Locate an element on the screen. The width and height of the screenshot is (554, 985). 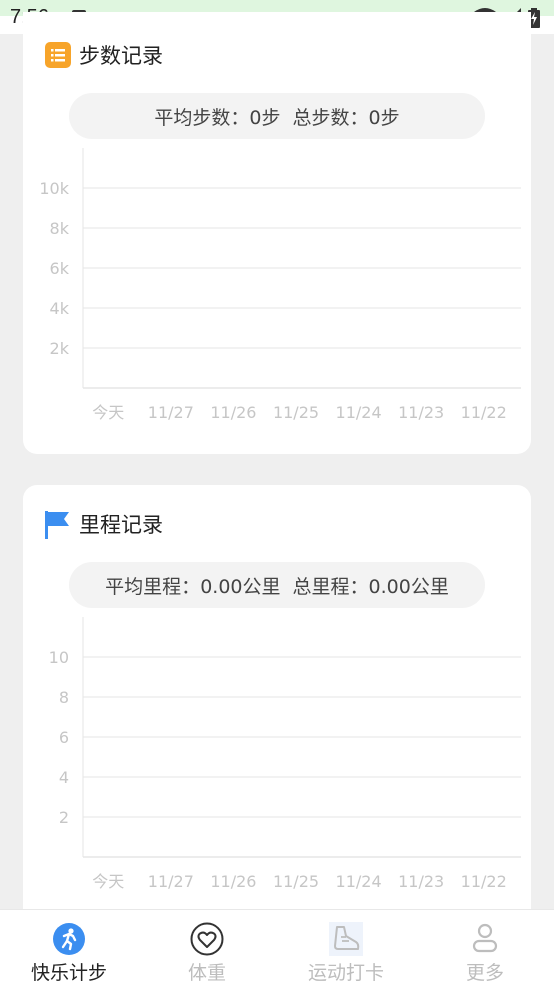
tab-workout-checkin: 运动打卡 is located at coordinates (346, 947).